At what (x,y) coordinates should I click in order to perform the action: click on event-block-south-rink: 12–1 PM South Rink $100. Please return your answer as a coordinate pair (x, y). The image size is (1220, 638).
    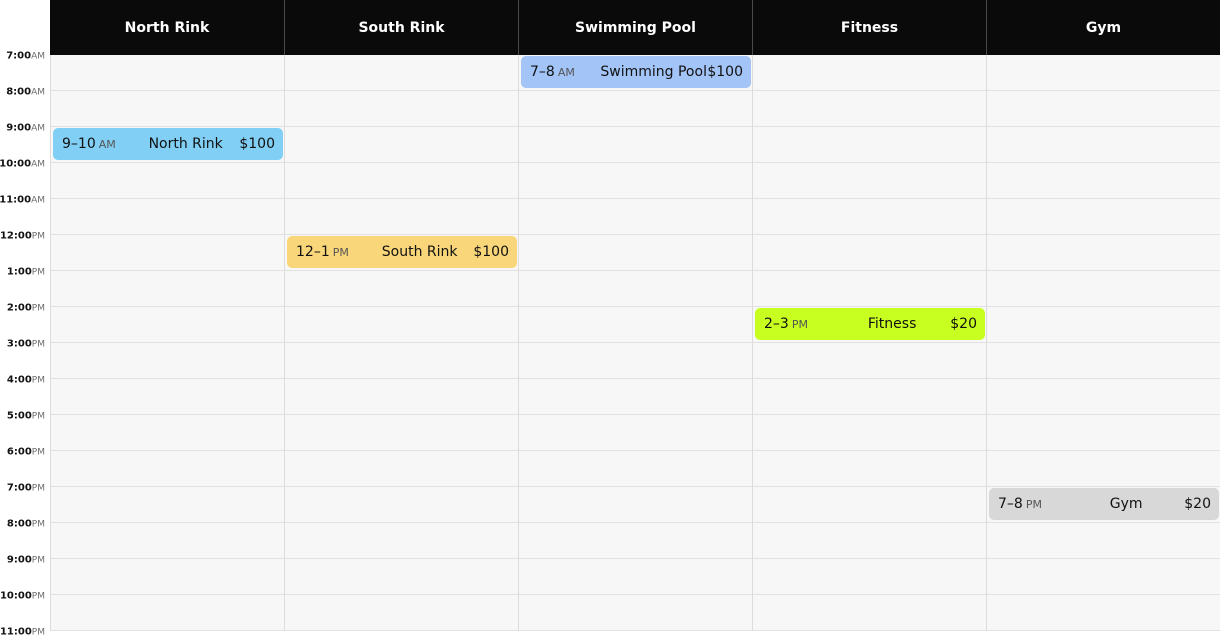
    Looking at the image, I should click on (402, 252).